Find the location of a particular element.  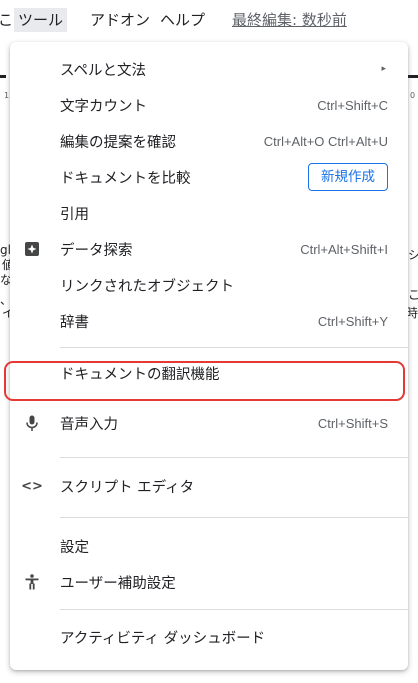

menu-item-script-editor: <> スクリプト エディタ is located at coordinates (209, 486).